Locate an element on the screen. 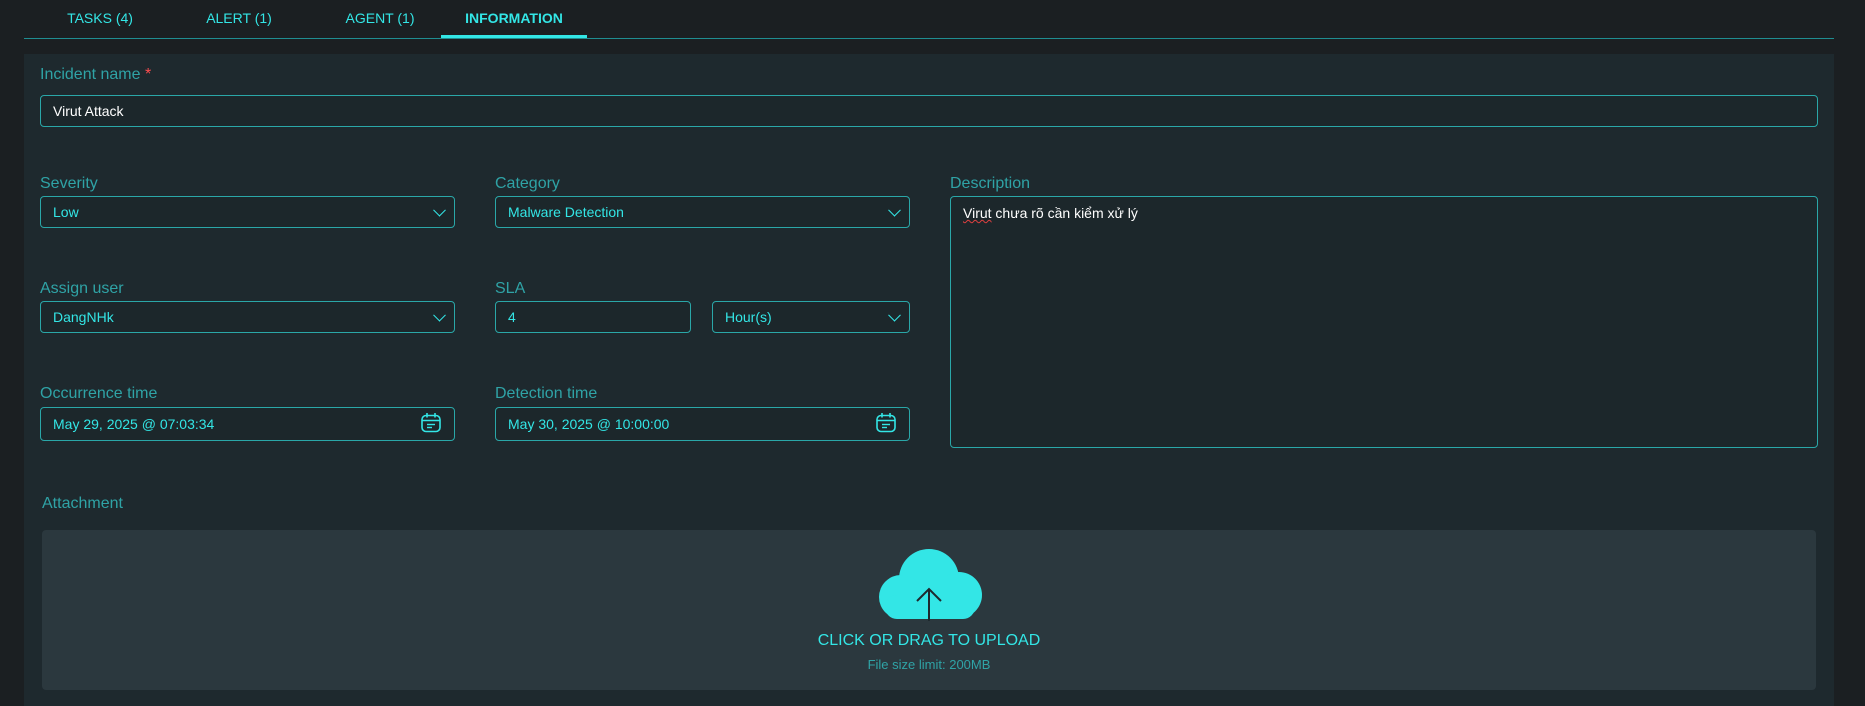  description-rest: chưa rõ cần kiểm xử lý is located at coordinates (1064, 213).